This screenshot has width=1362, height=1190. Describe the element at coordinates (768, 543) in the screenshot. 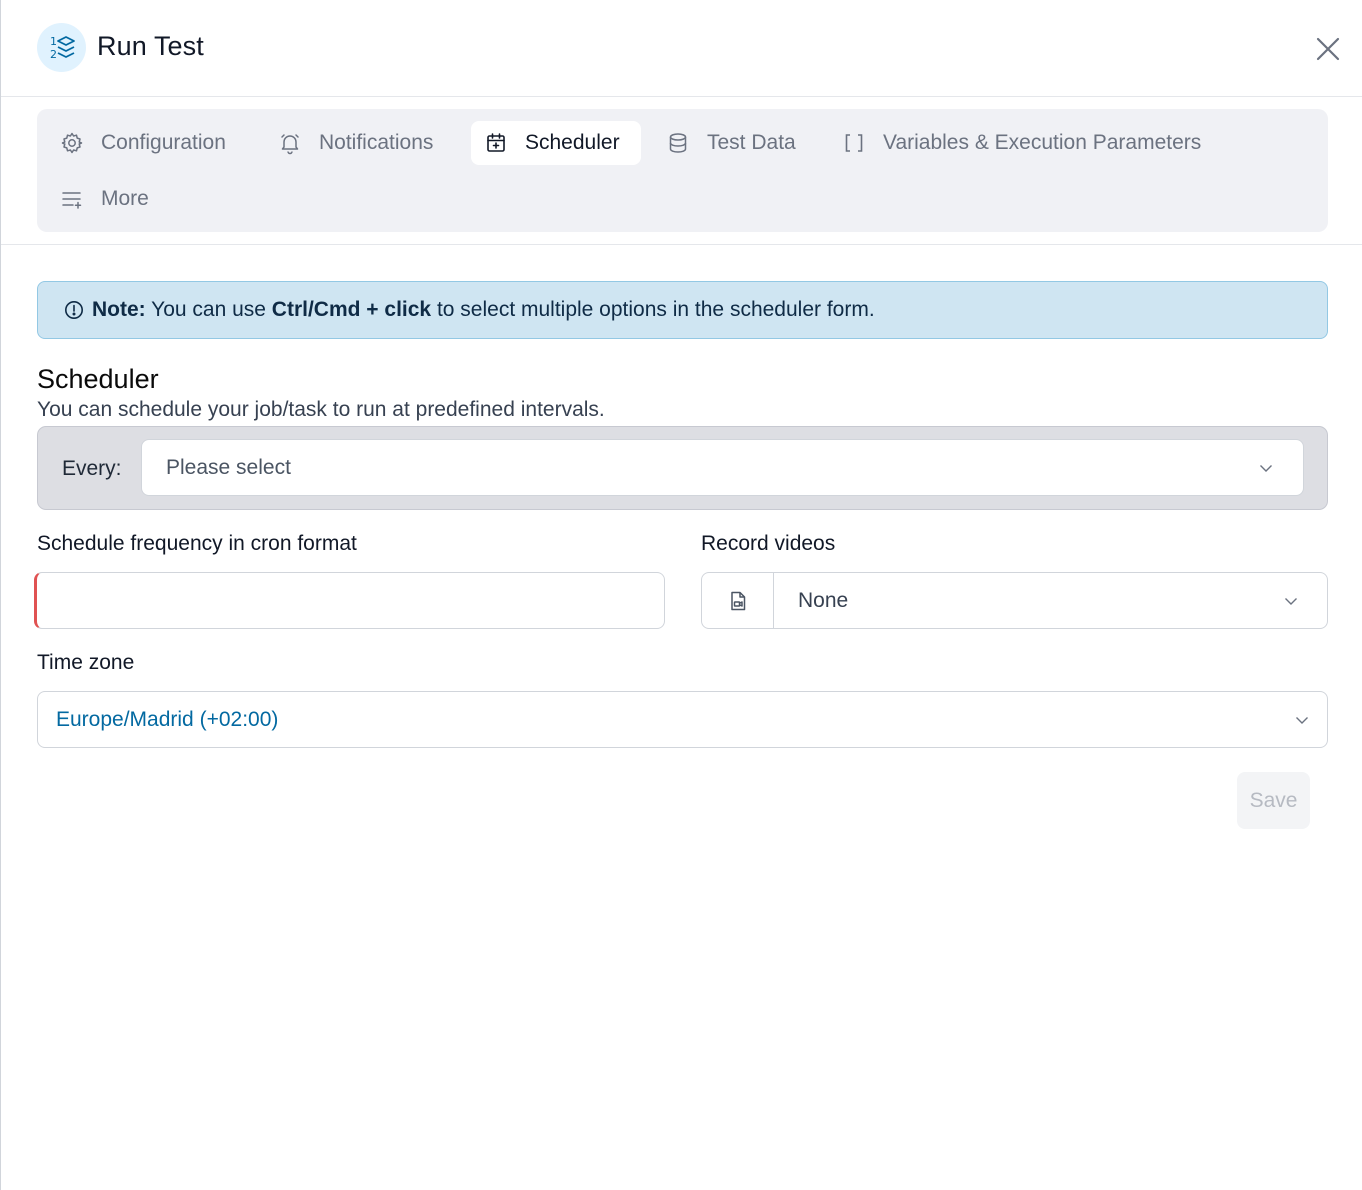

I see `record-videos-label: Record videos` at that location.